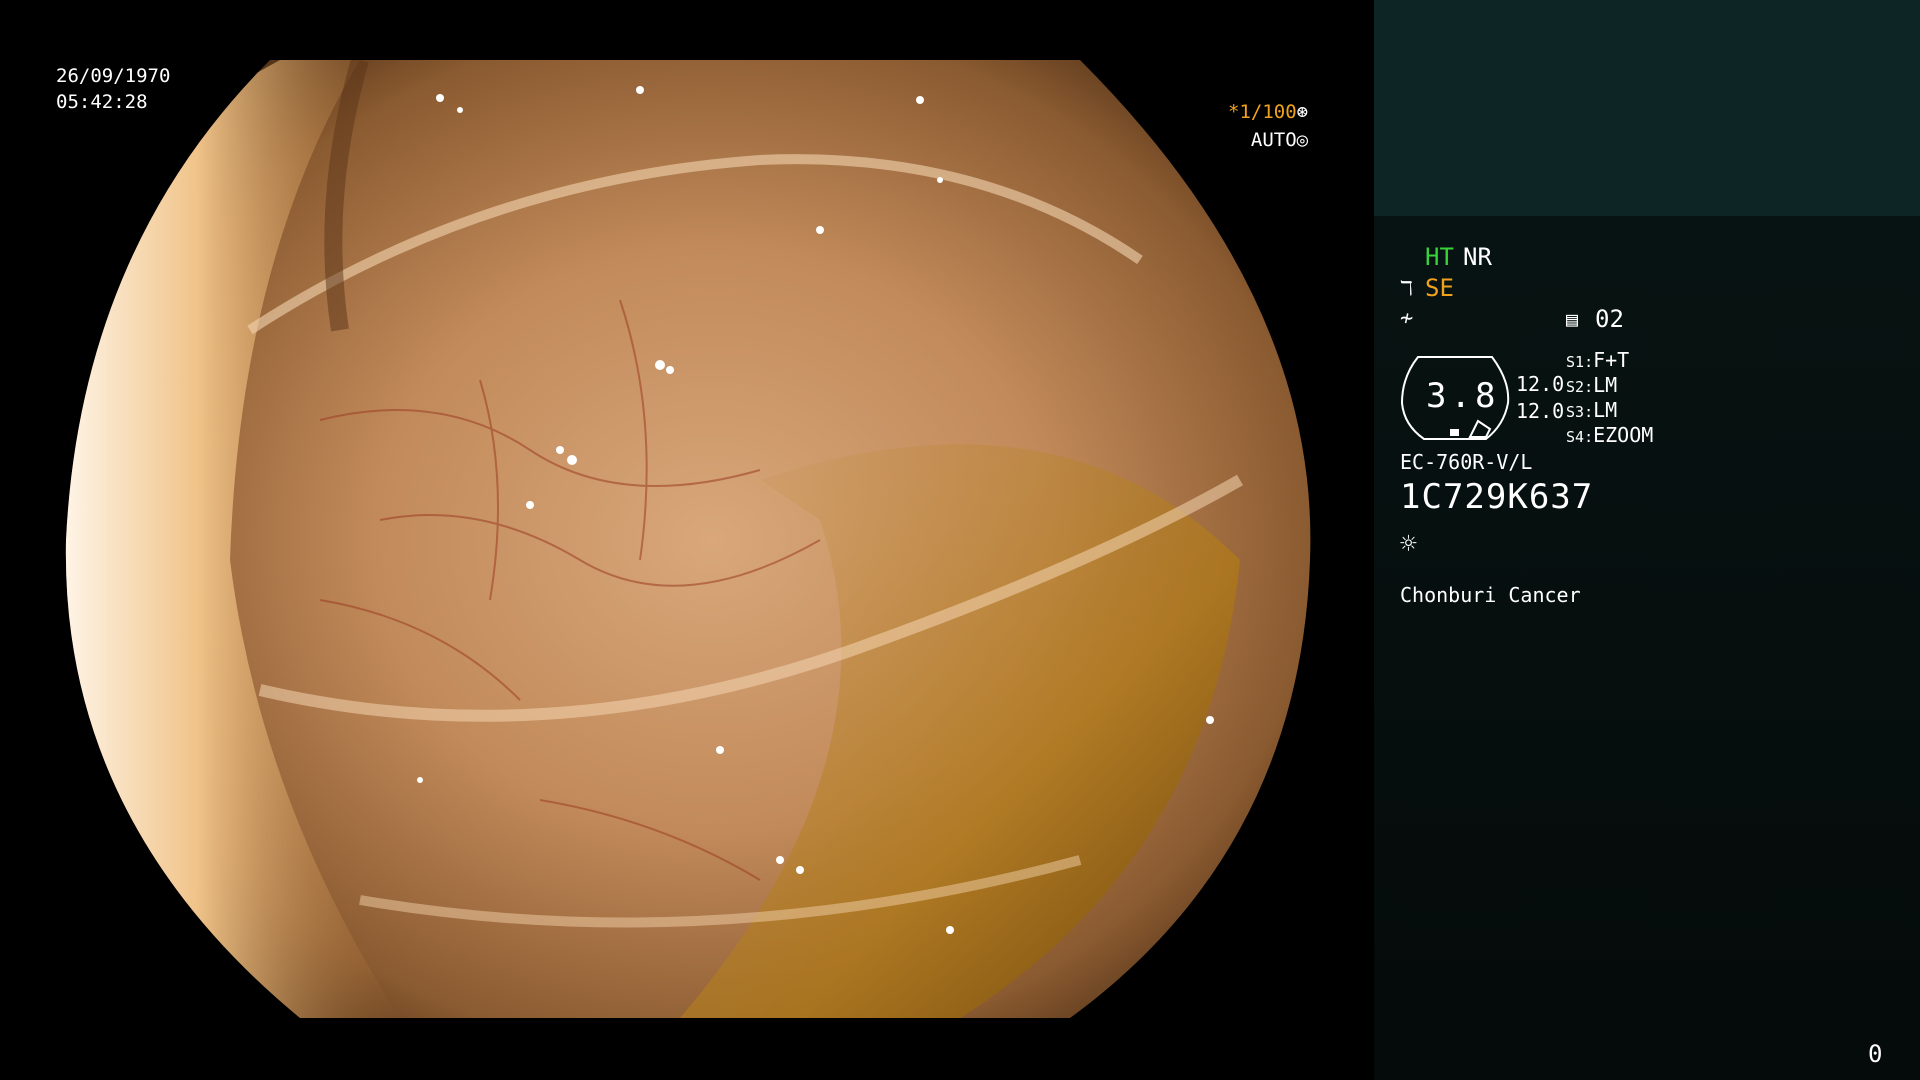 This screenshot has width=1920, height=1080. Describe the element at coordinates (1875, 1054) in the screenshot. I see `image-counter: 0` at that location.